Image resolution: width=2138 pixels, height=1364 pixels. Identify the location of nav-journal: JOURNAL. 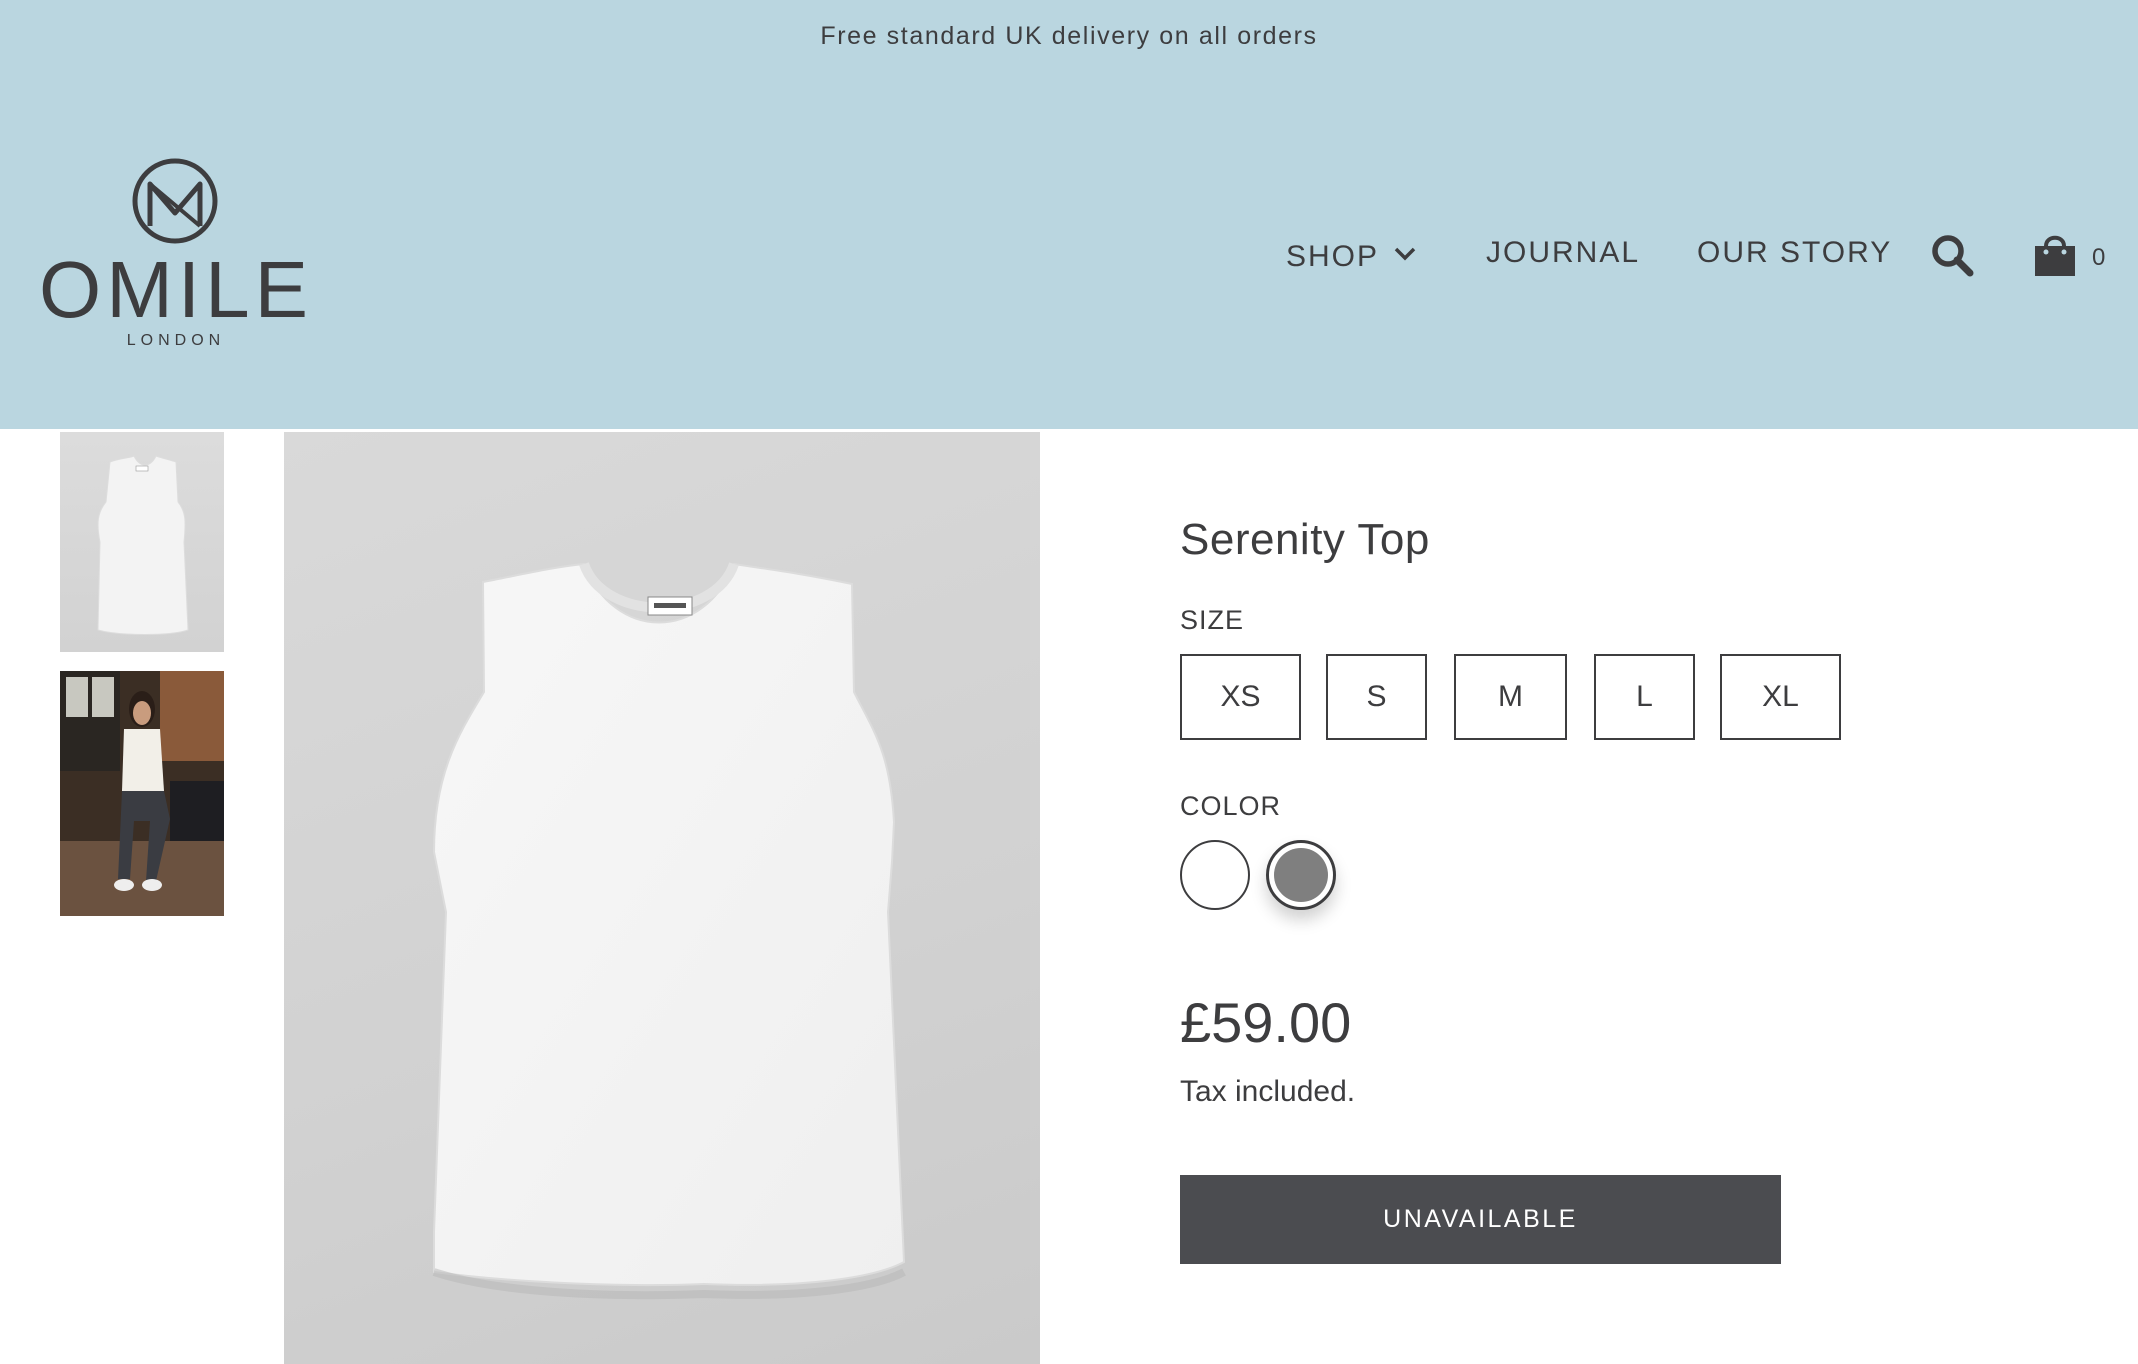
(1563, 253).